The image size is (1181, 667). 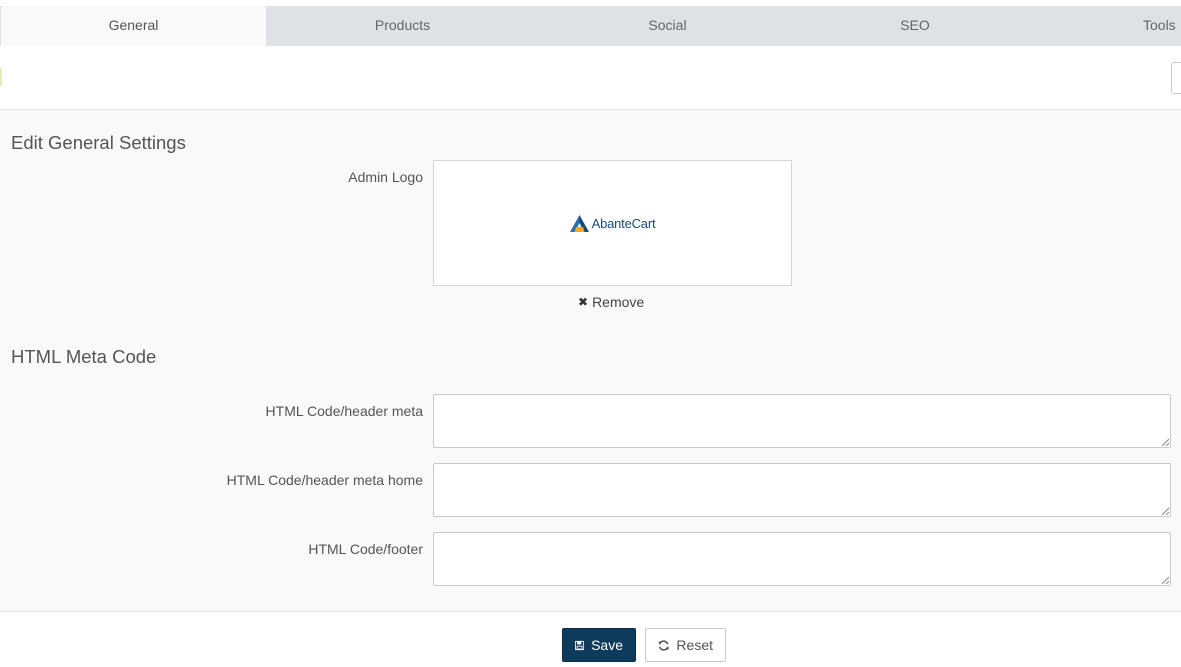 What do you see at coordinates (618, 302) in the screenshot?
I see `remove-label: Remove` at bounding box center [618, 302].